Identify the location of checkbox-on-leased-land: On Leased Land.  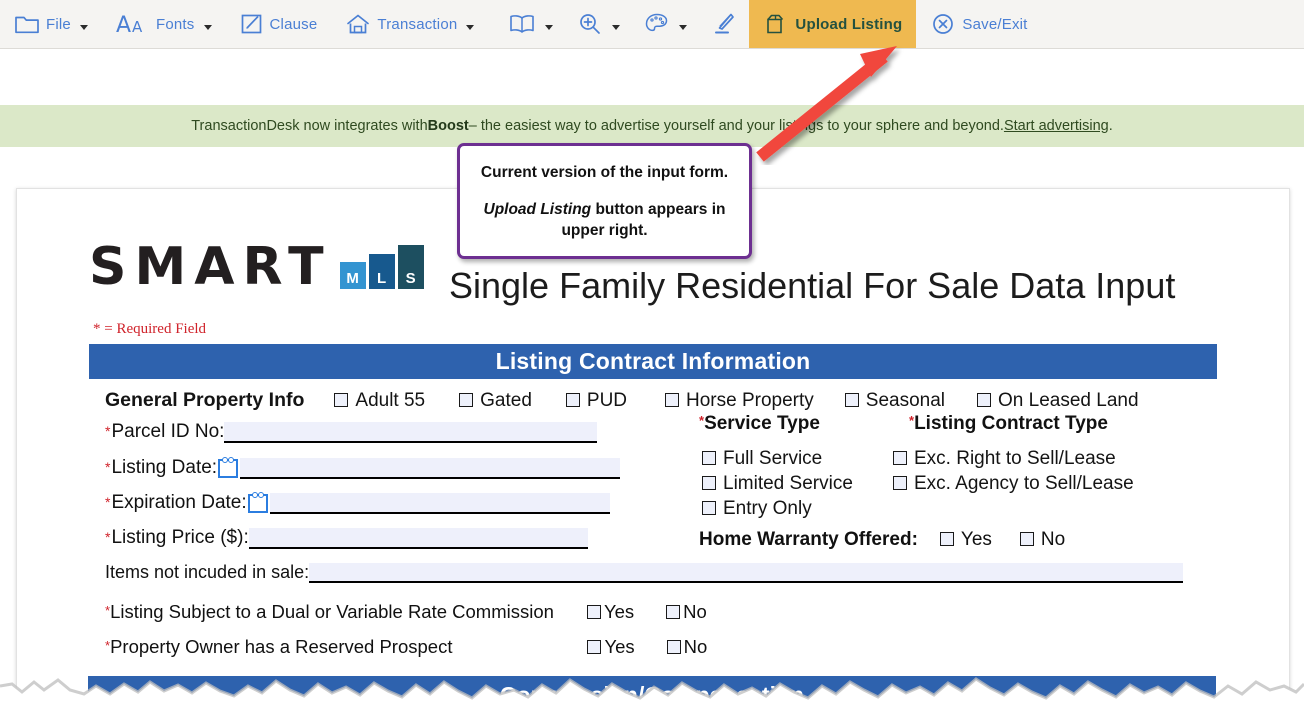
(1058, 401).